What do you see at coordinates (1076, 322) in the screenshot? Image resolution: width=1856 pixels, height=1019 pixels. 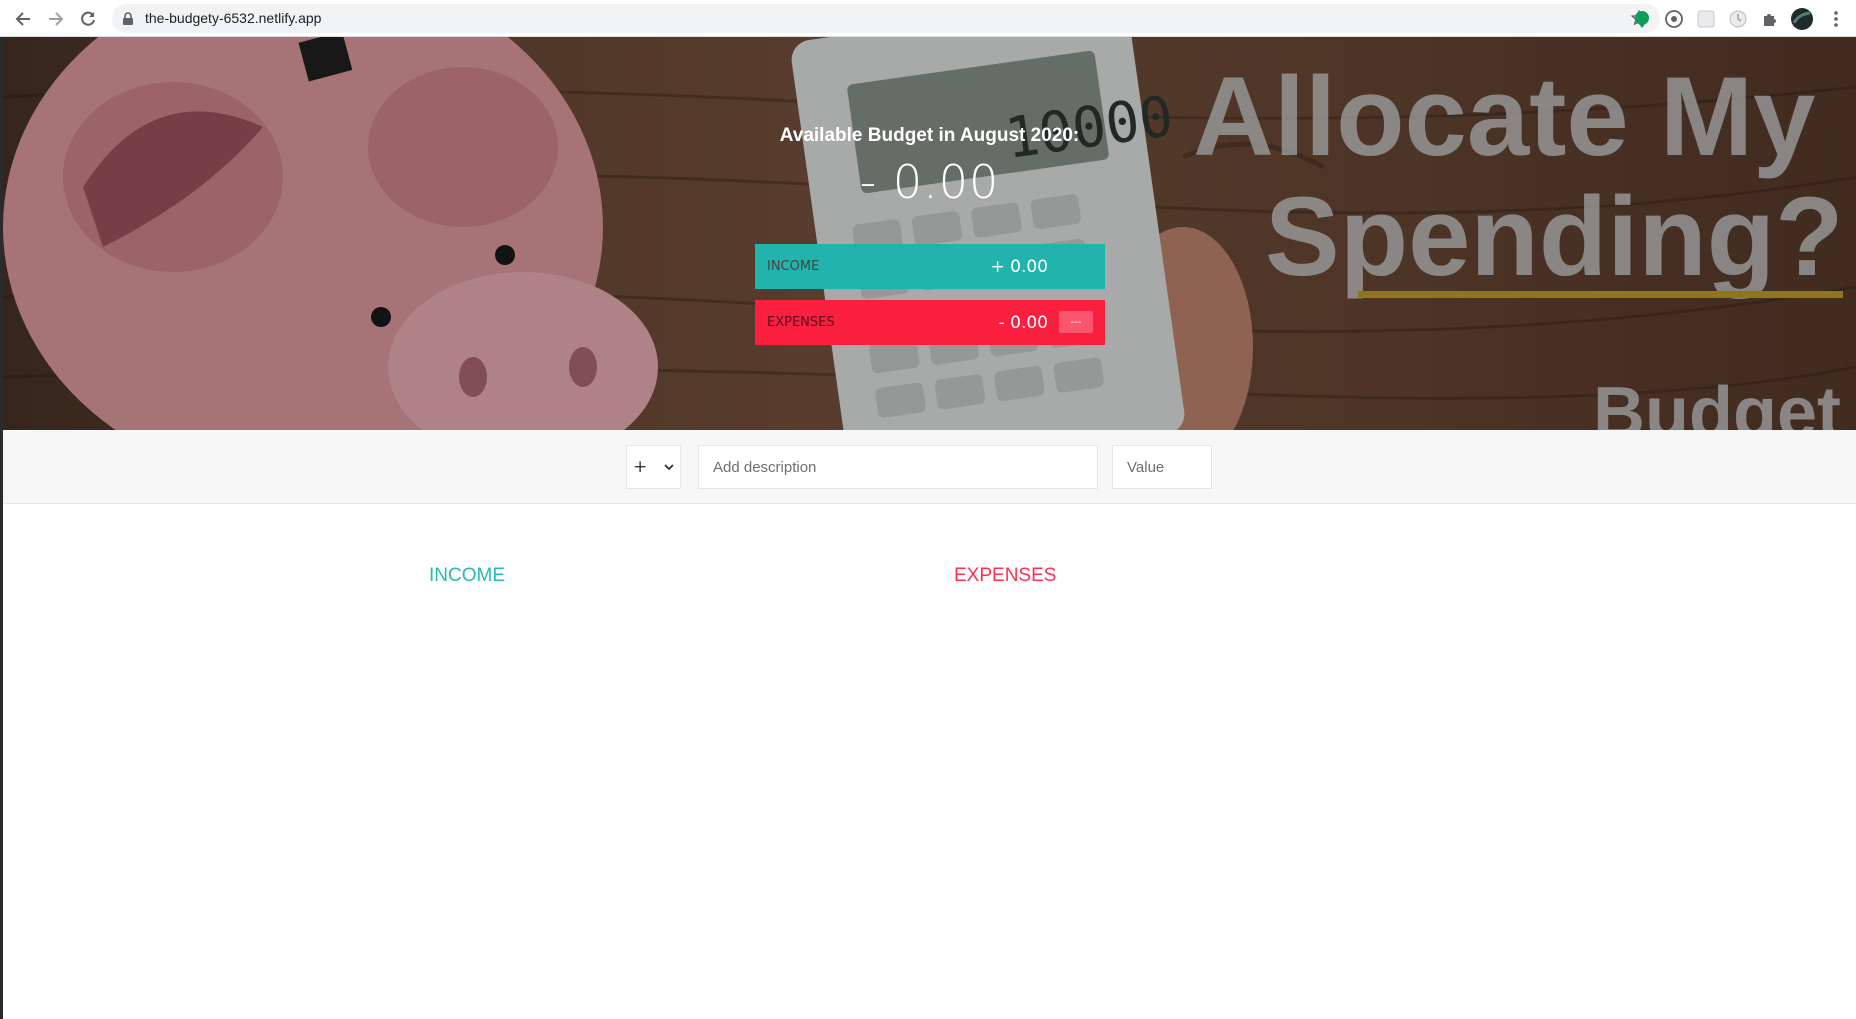 I see `expenses-percentage-badge: ---` at bounding box center [1076, 322].